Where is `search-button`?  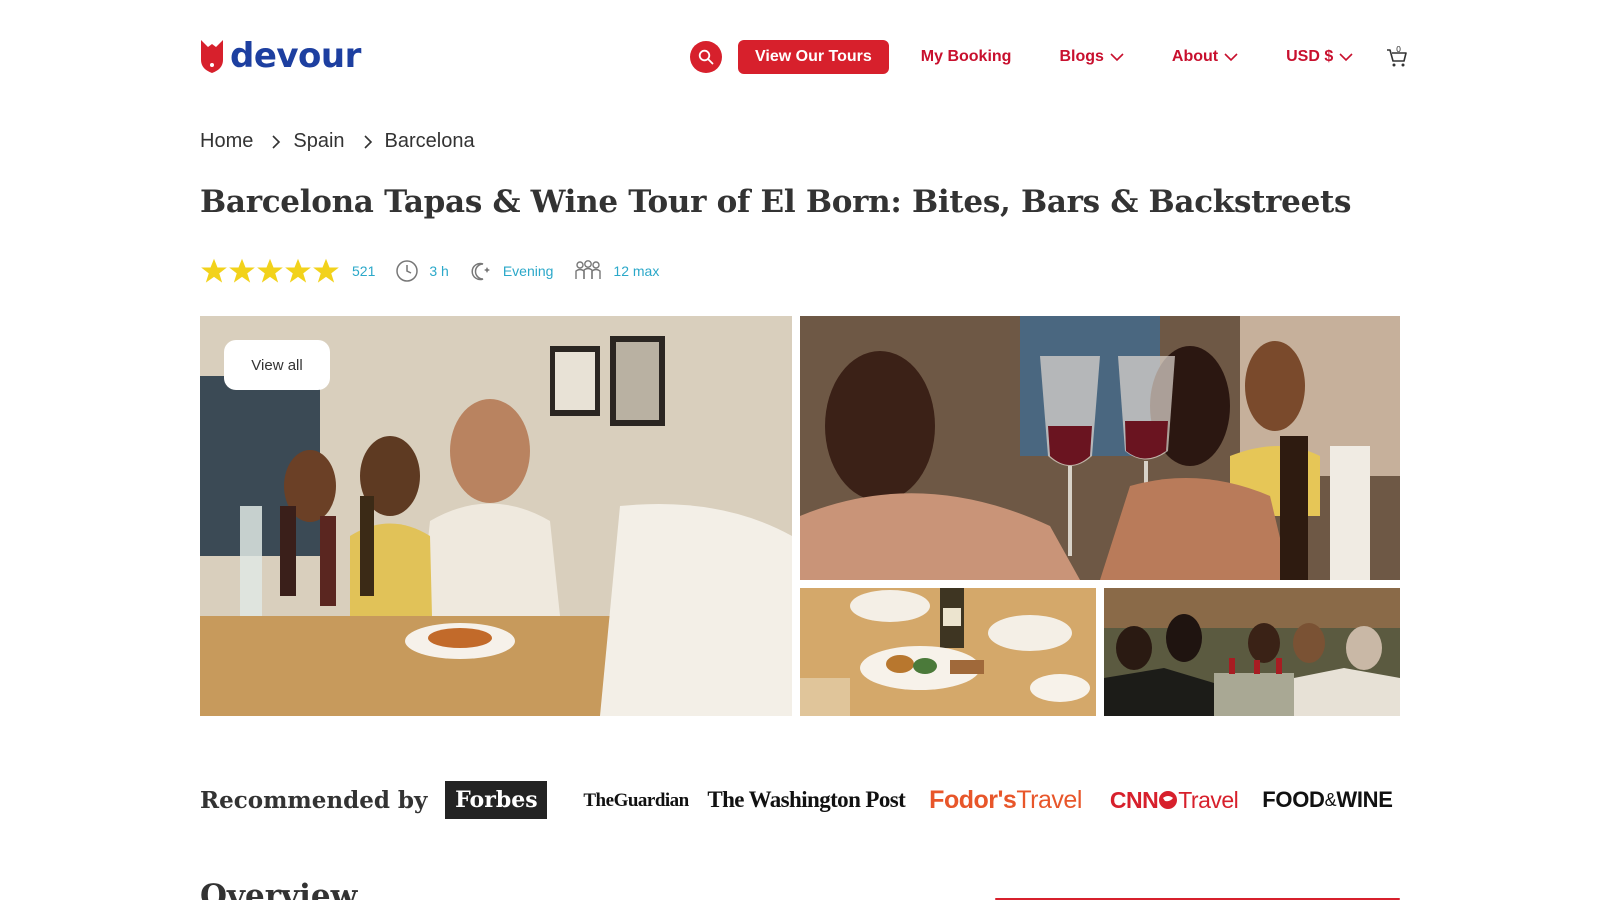
search-button is located at coordinates (706, 57).